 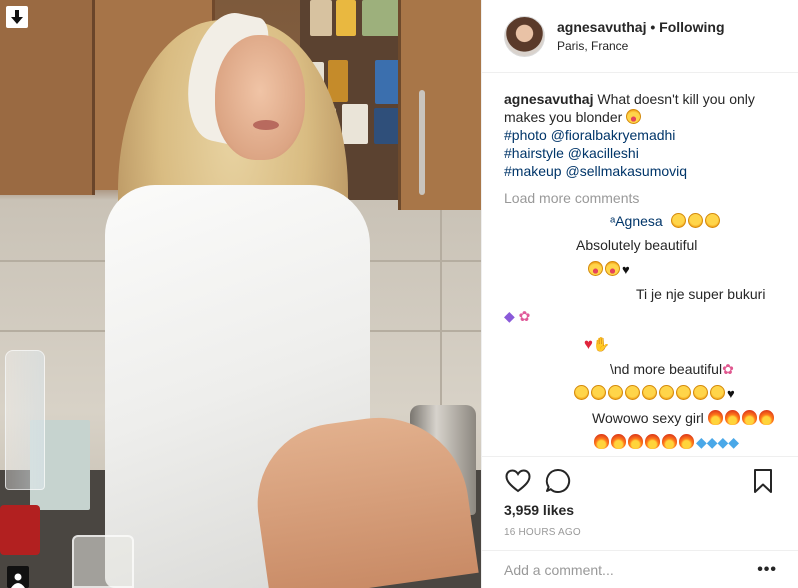 What do you see at coordinates (422, 142) in the screenshot?
I see `cabinet-handle` at bounding box center [422, 142].